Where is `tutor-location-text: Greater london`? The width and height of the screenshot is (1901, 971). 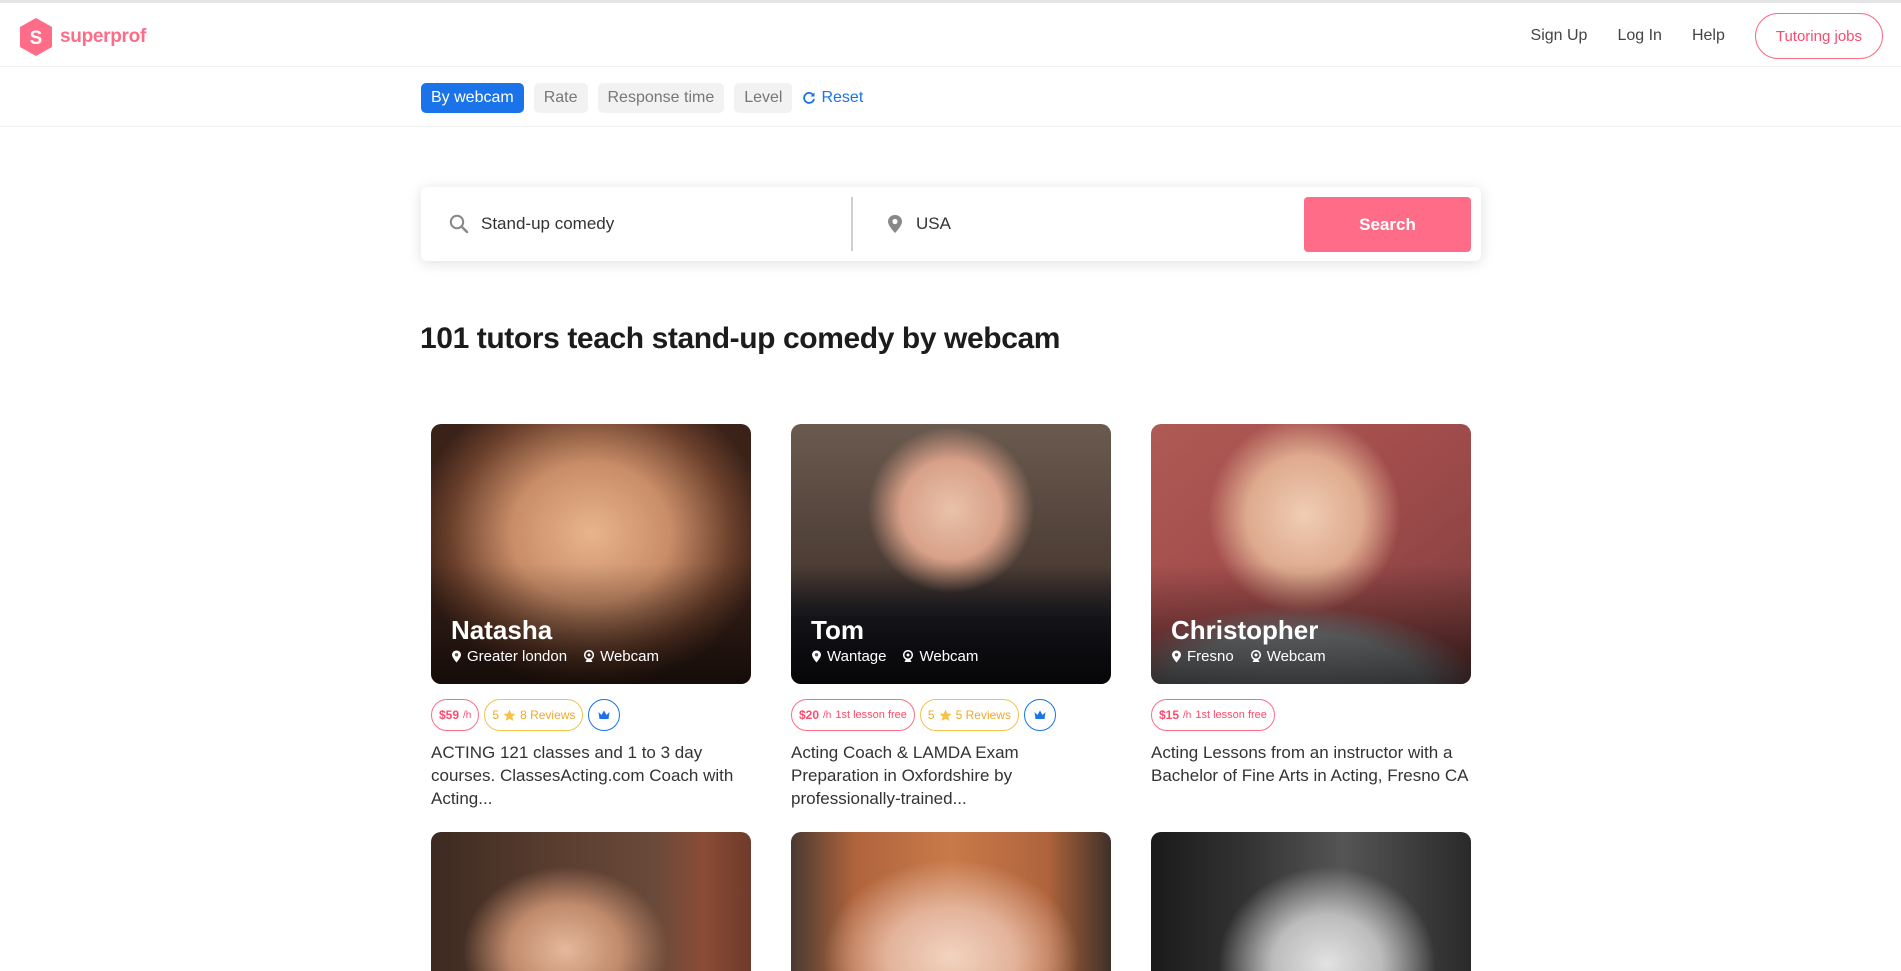 tutor-location-text: Greater london is located at coordinates (517, 656).